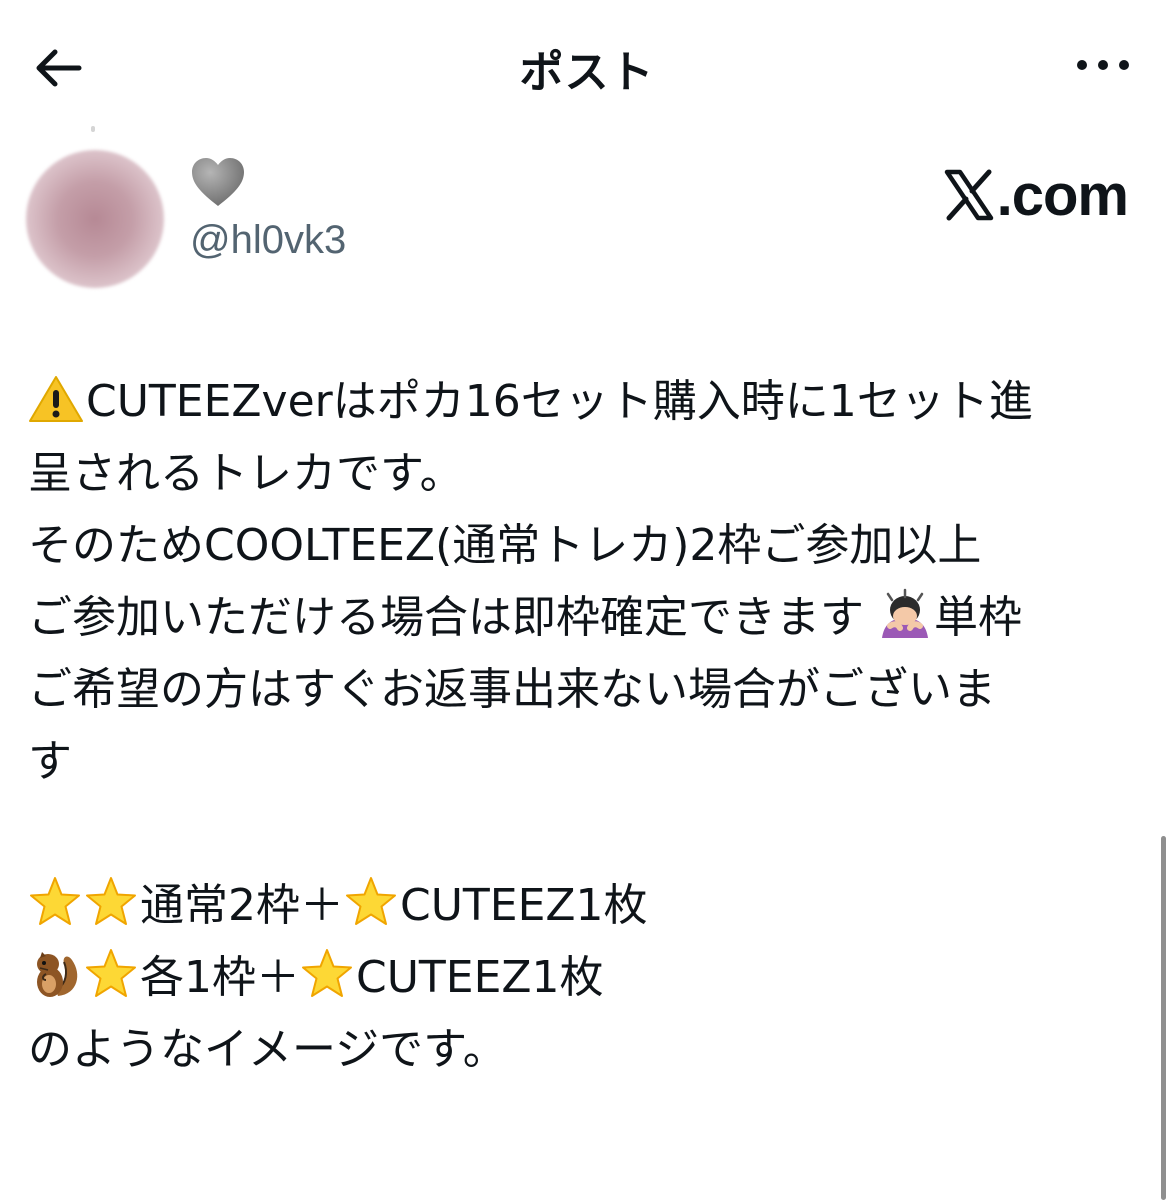  Describe the element at coordinates (588, 474) in the screenshot. I see `post-line: 呈されるトレカです。` at that location.